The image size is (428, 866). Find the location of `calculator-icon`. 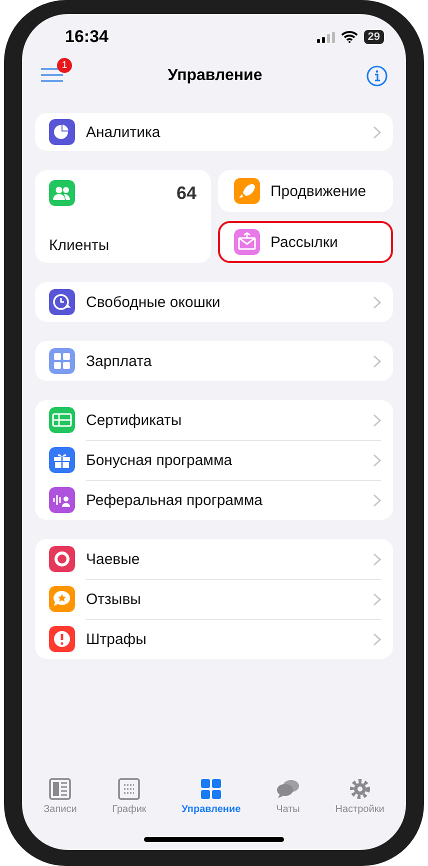

calculator-icon is located at coordinates (62, 361).